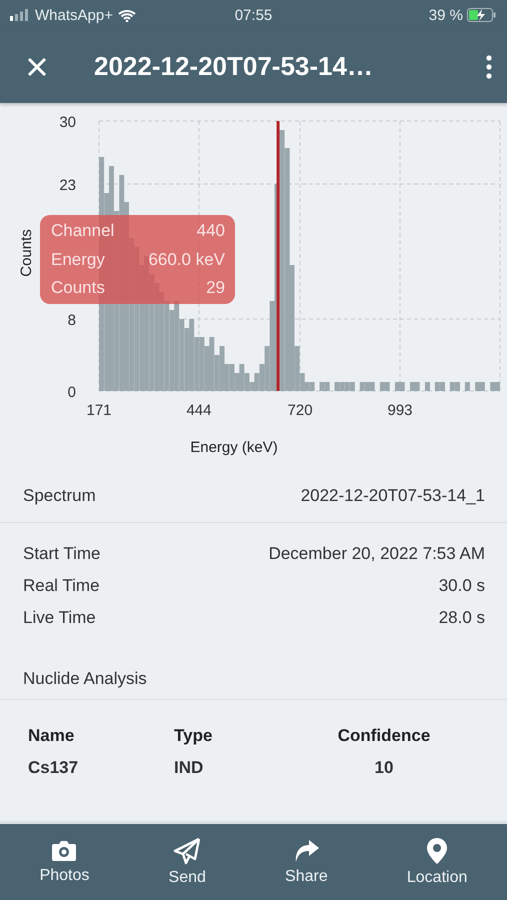 The height and width of the screenshot is (900, 507). Describe the element at coordinates (461, 586) in the screenshot. I see `field-value: 30.0 s` at that location.